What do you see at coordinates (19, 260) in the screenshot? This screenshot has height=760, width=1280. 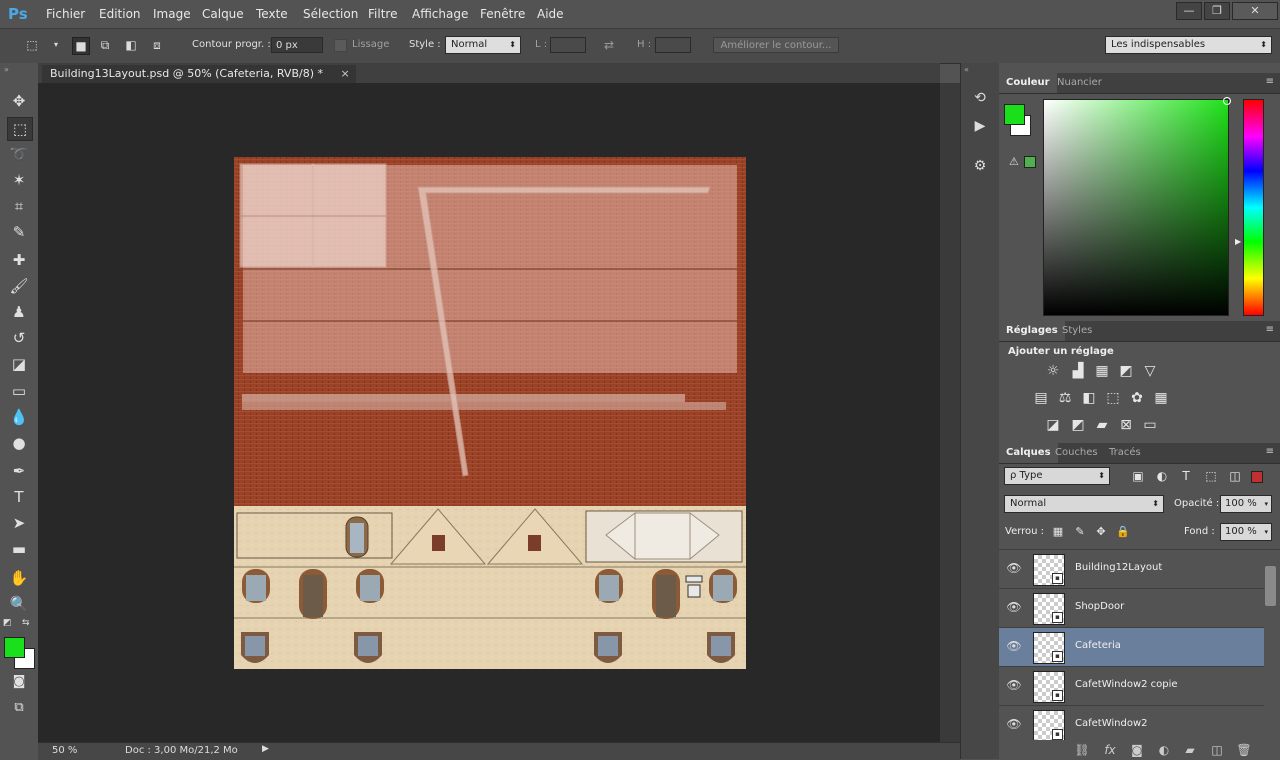 I see `healing-brush-tool-icon: ✚` at bounding box center [19, 260].